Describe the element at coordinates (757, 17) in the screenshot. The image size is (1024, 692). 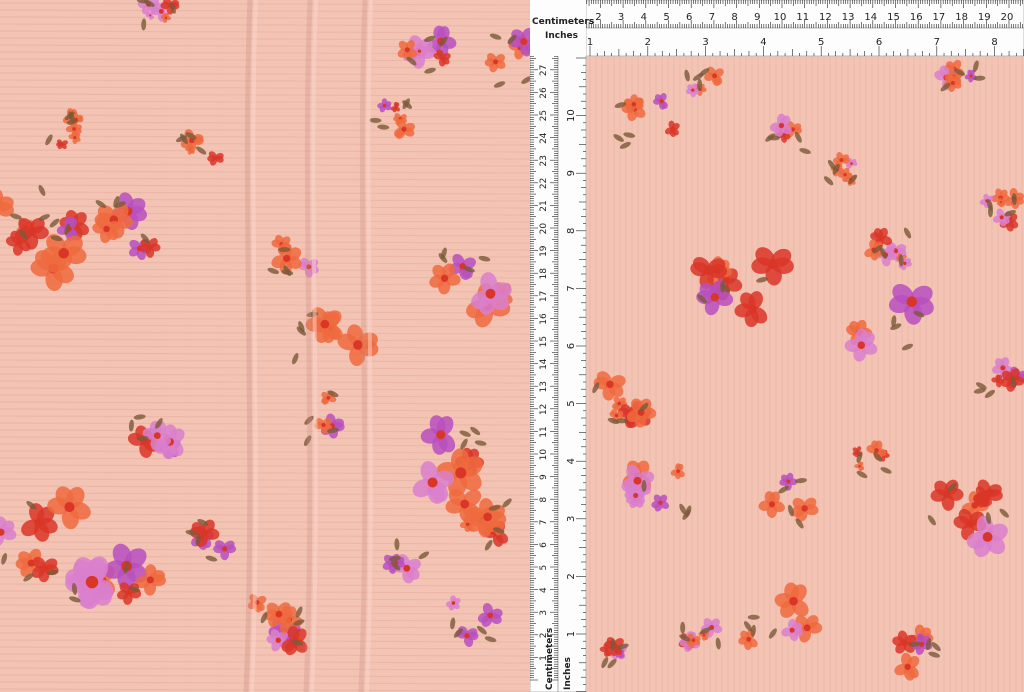
I see `top-cm-tick-label: 9` at that location.